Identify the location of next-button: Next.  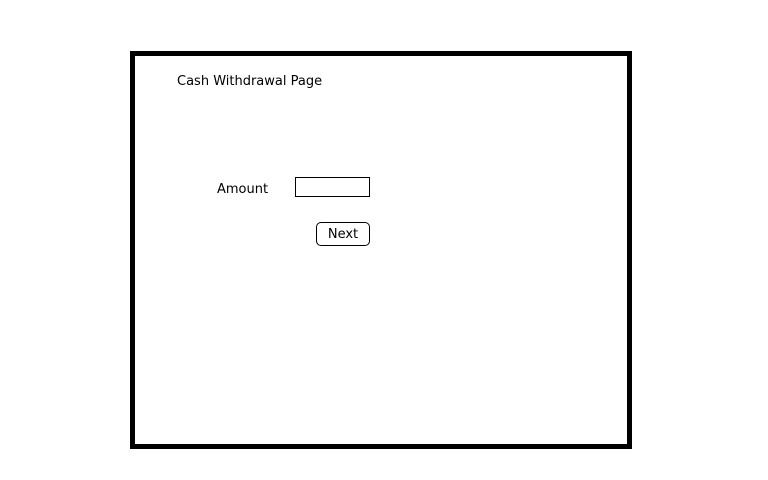
(343, 234).